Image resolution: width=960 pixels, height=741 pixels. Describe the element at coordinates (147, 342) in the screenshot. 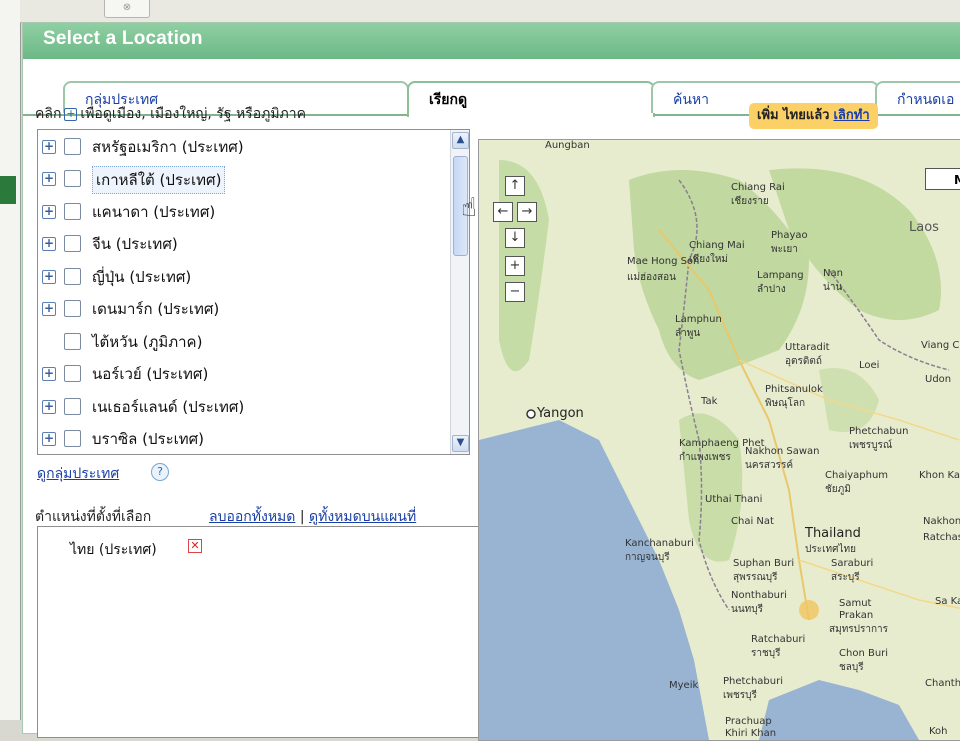

I see `location-label: ไต้หวัน (ภูมิภาค)` at that location.